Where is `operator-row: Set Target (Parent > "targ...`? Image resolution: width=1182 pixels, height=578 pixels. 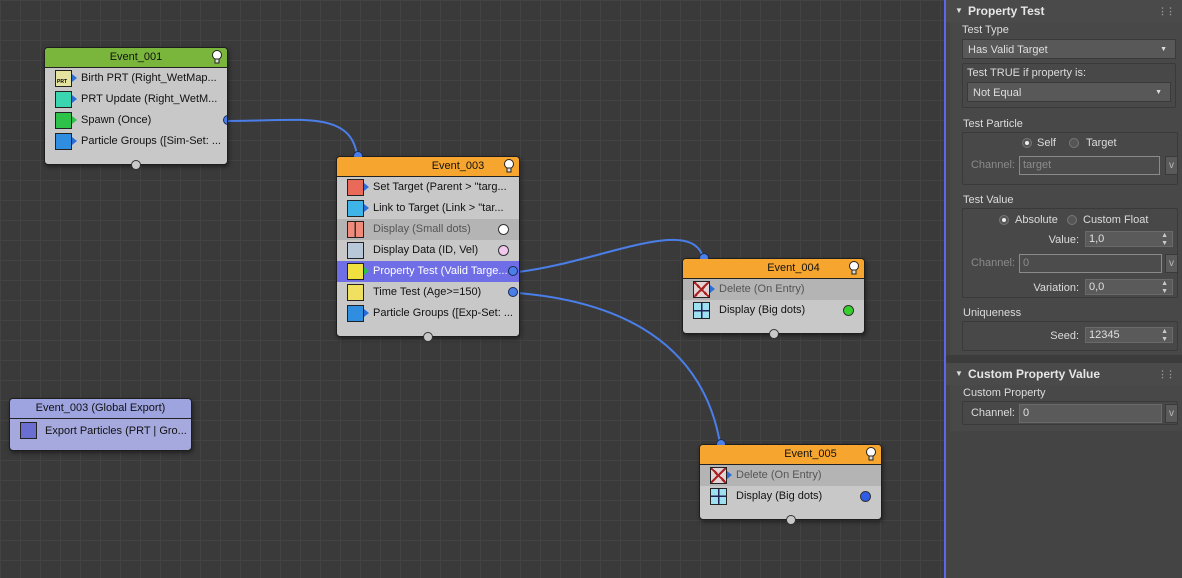 operator-row: Set Target (Parent > "targ... is located at coordinates (428, 187).